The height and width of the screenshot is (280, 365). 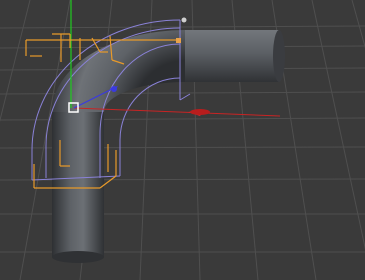 What do you see at coordinates (184, 20) in the screenshot?
I see `y-axis-handle-dot` at bounding box center [184, 20].